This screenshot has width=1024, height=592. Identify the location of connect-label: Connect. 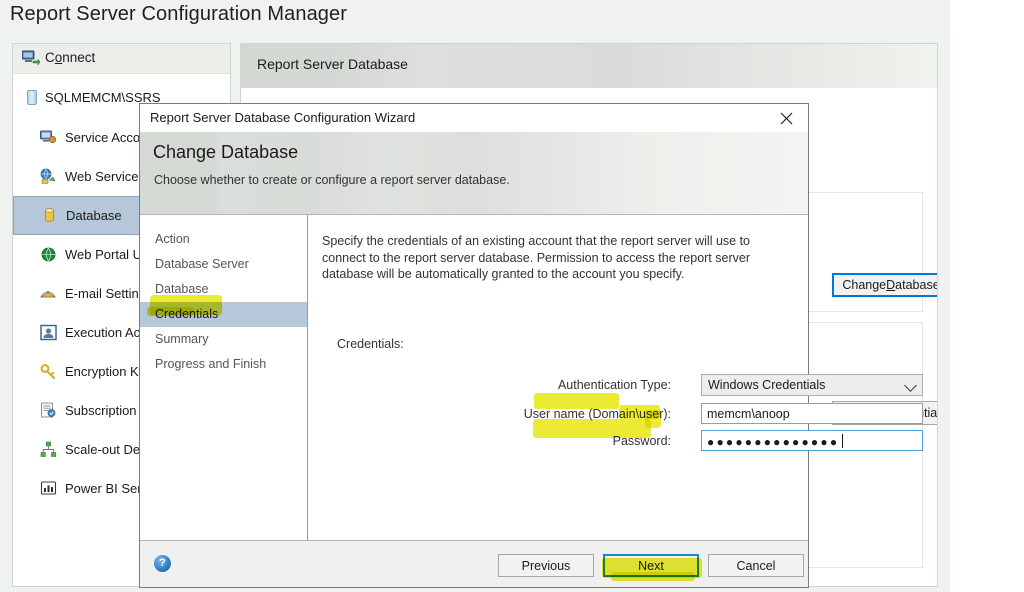
(70, 57).